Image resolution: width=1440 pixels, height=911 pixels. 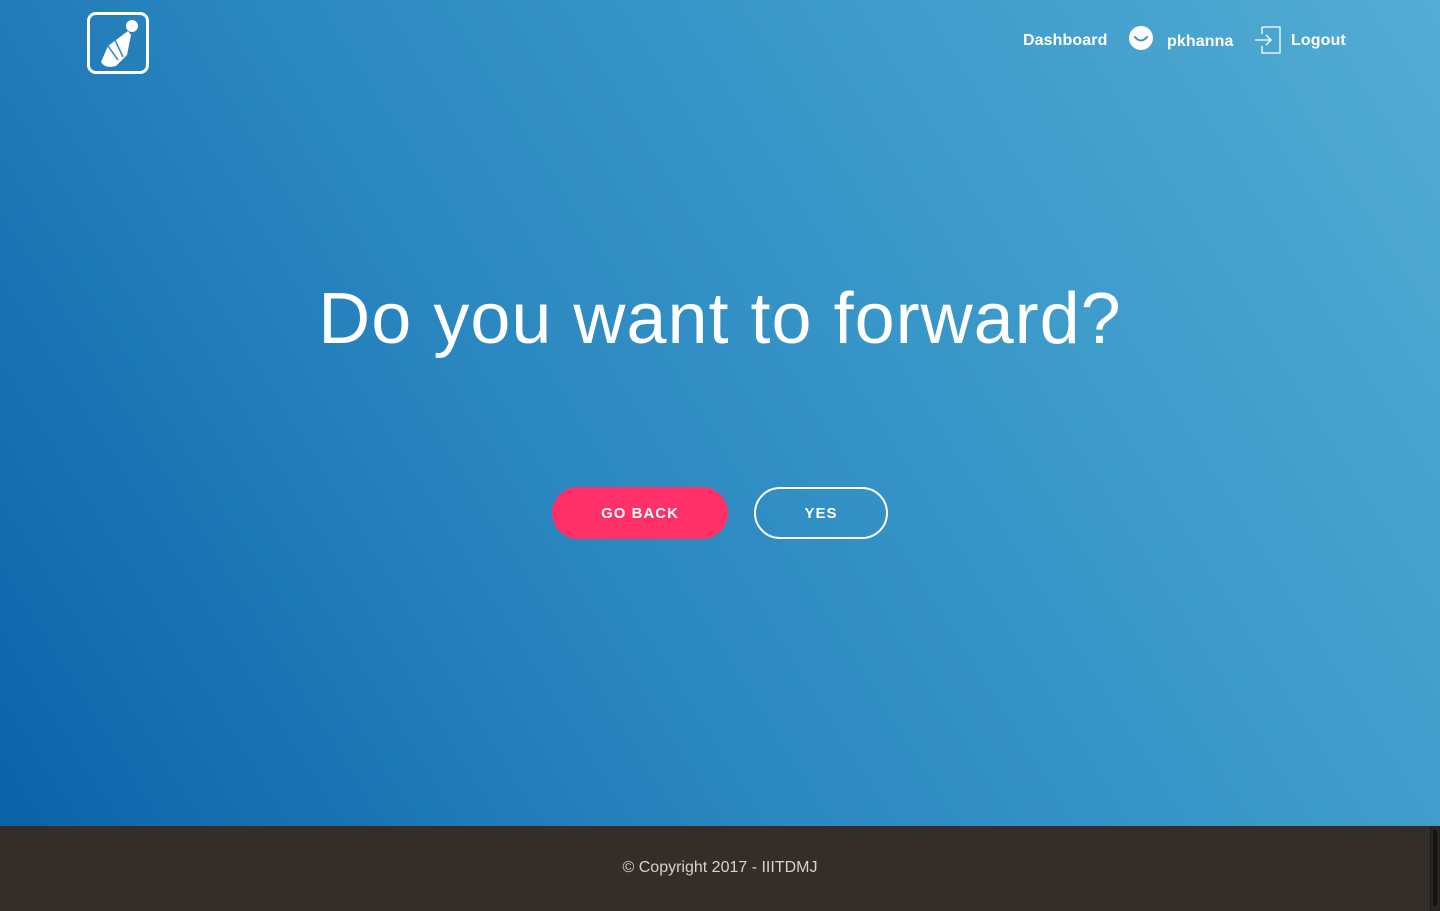 What do you see at coordinates (1318, 41) in the screenshot?
I see `nav-logout-link: Logout` at bounding box center [1318, 41].